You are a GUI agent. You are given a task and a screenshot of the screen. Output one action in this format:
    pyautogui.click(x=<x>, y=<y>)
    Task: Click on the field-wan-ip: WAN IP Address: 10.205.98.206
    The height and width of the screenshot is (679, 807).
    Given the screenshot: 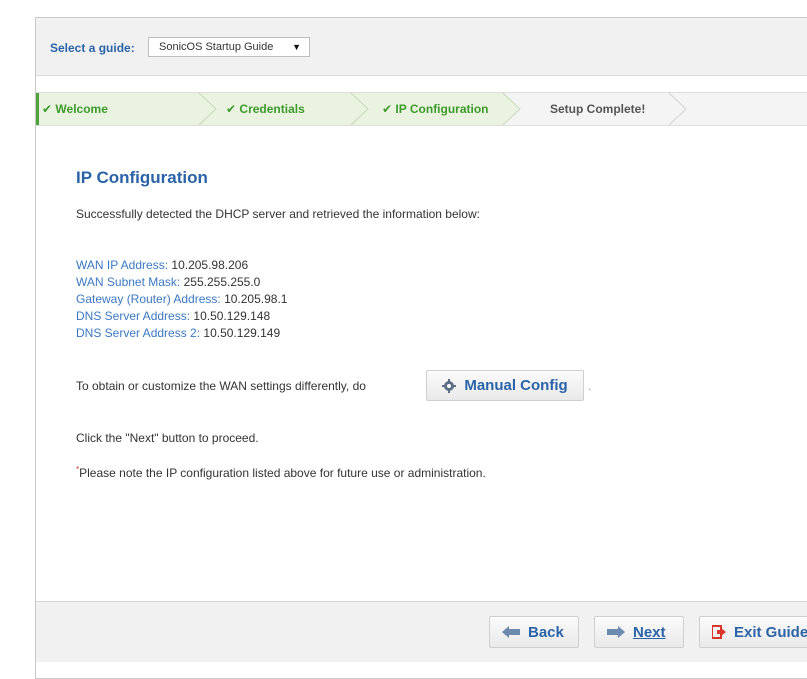 What is the action you would take?
    pyautogui.click(x=162, y=265)
    